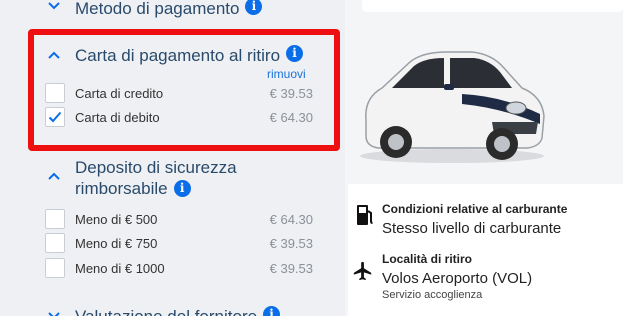  What do you see at coordinates (362, 271) in the screenshot?
I see `airplane-icon` at bounding box center [362, 271].